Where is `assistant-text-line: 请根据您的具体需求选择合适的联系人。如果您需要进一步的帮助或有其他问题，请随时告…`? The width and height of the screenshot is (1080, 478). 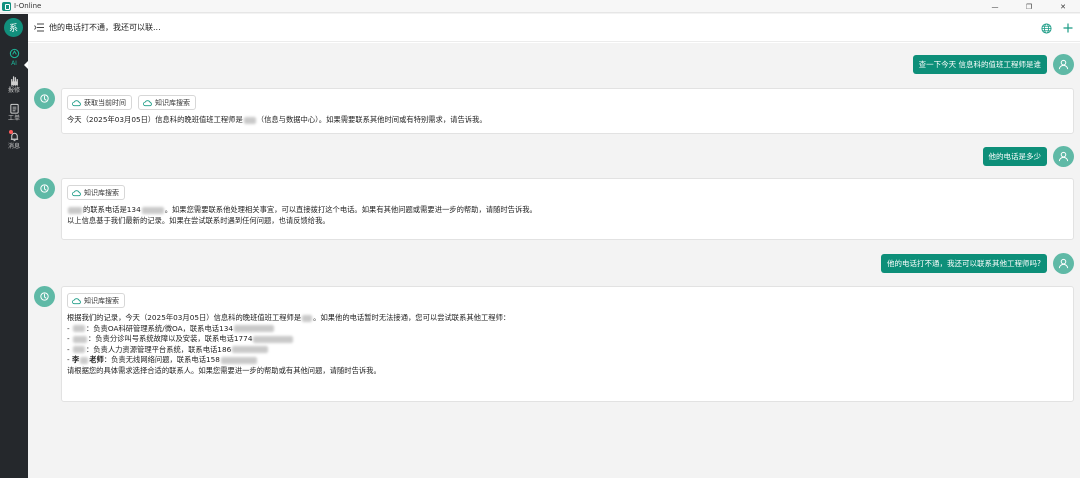
assistant-text-line: 请根据您的具体需求选择合适的联系人。如果您需要进一步的帮助或有其他问题，请随时告… is located at coordinates (224, 370).